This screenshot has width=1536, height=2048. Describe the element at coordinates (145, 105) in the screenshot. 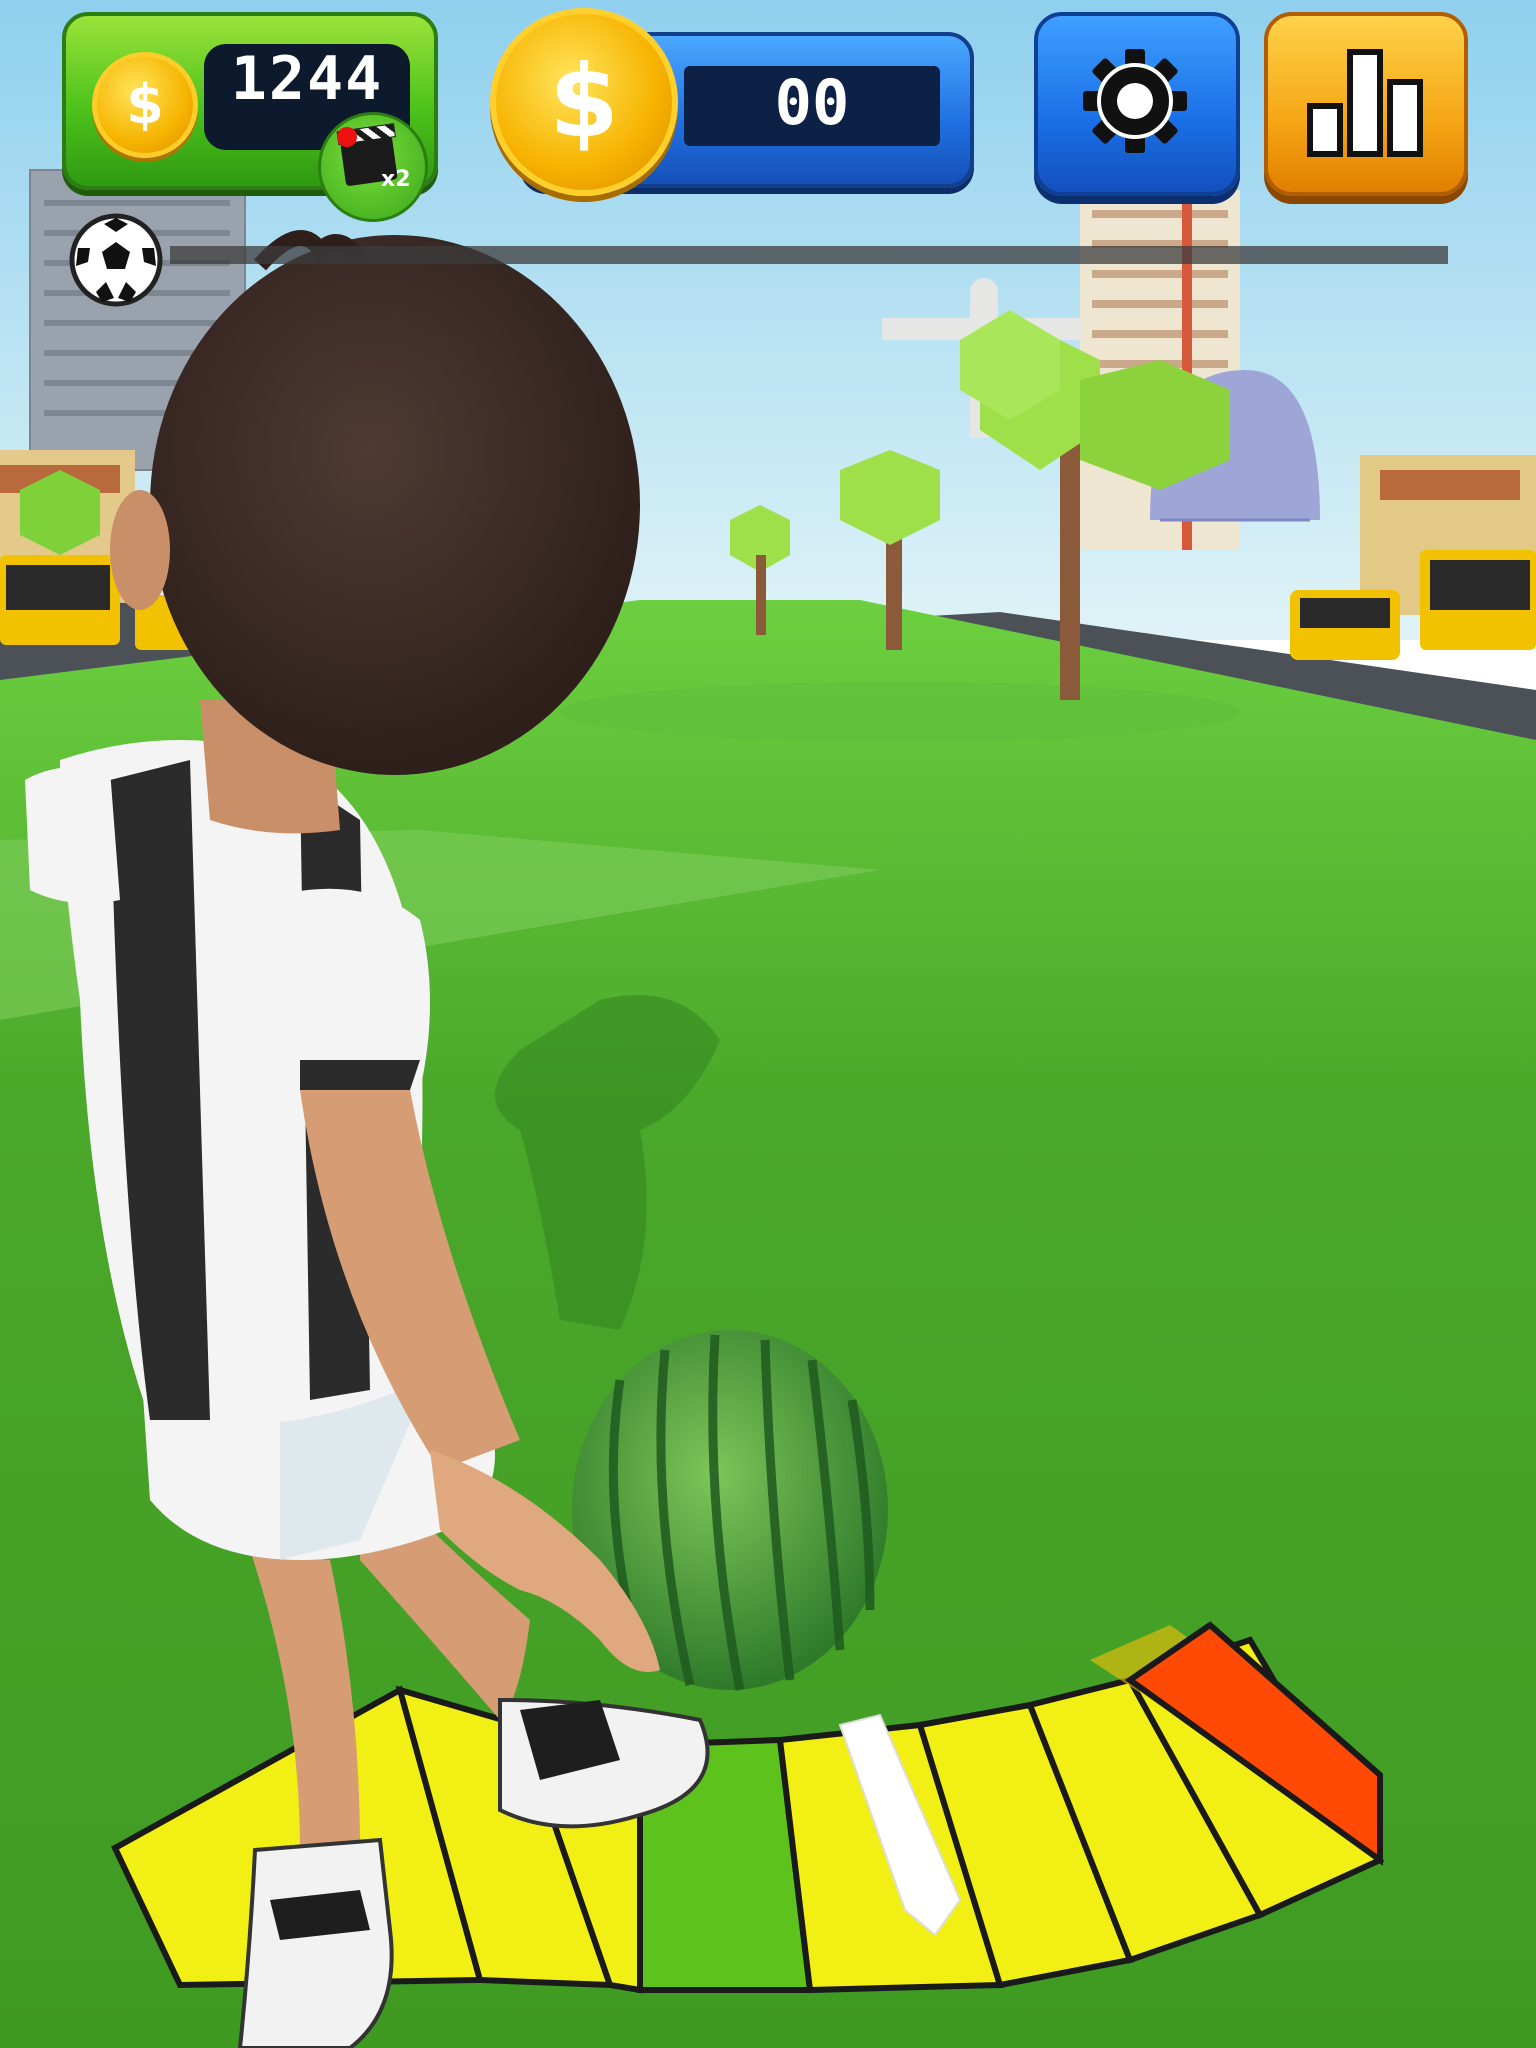

I see `coin-icon: $` at that location.